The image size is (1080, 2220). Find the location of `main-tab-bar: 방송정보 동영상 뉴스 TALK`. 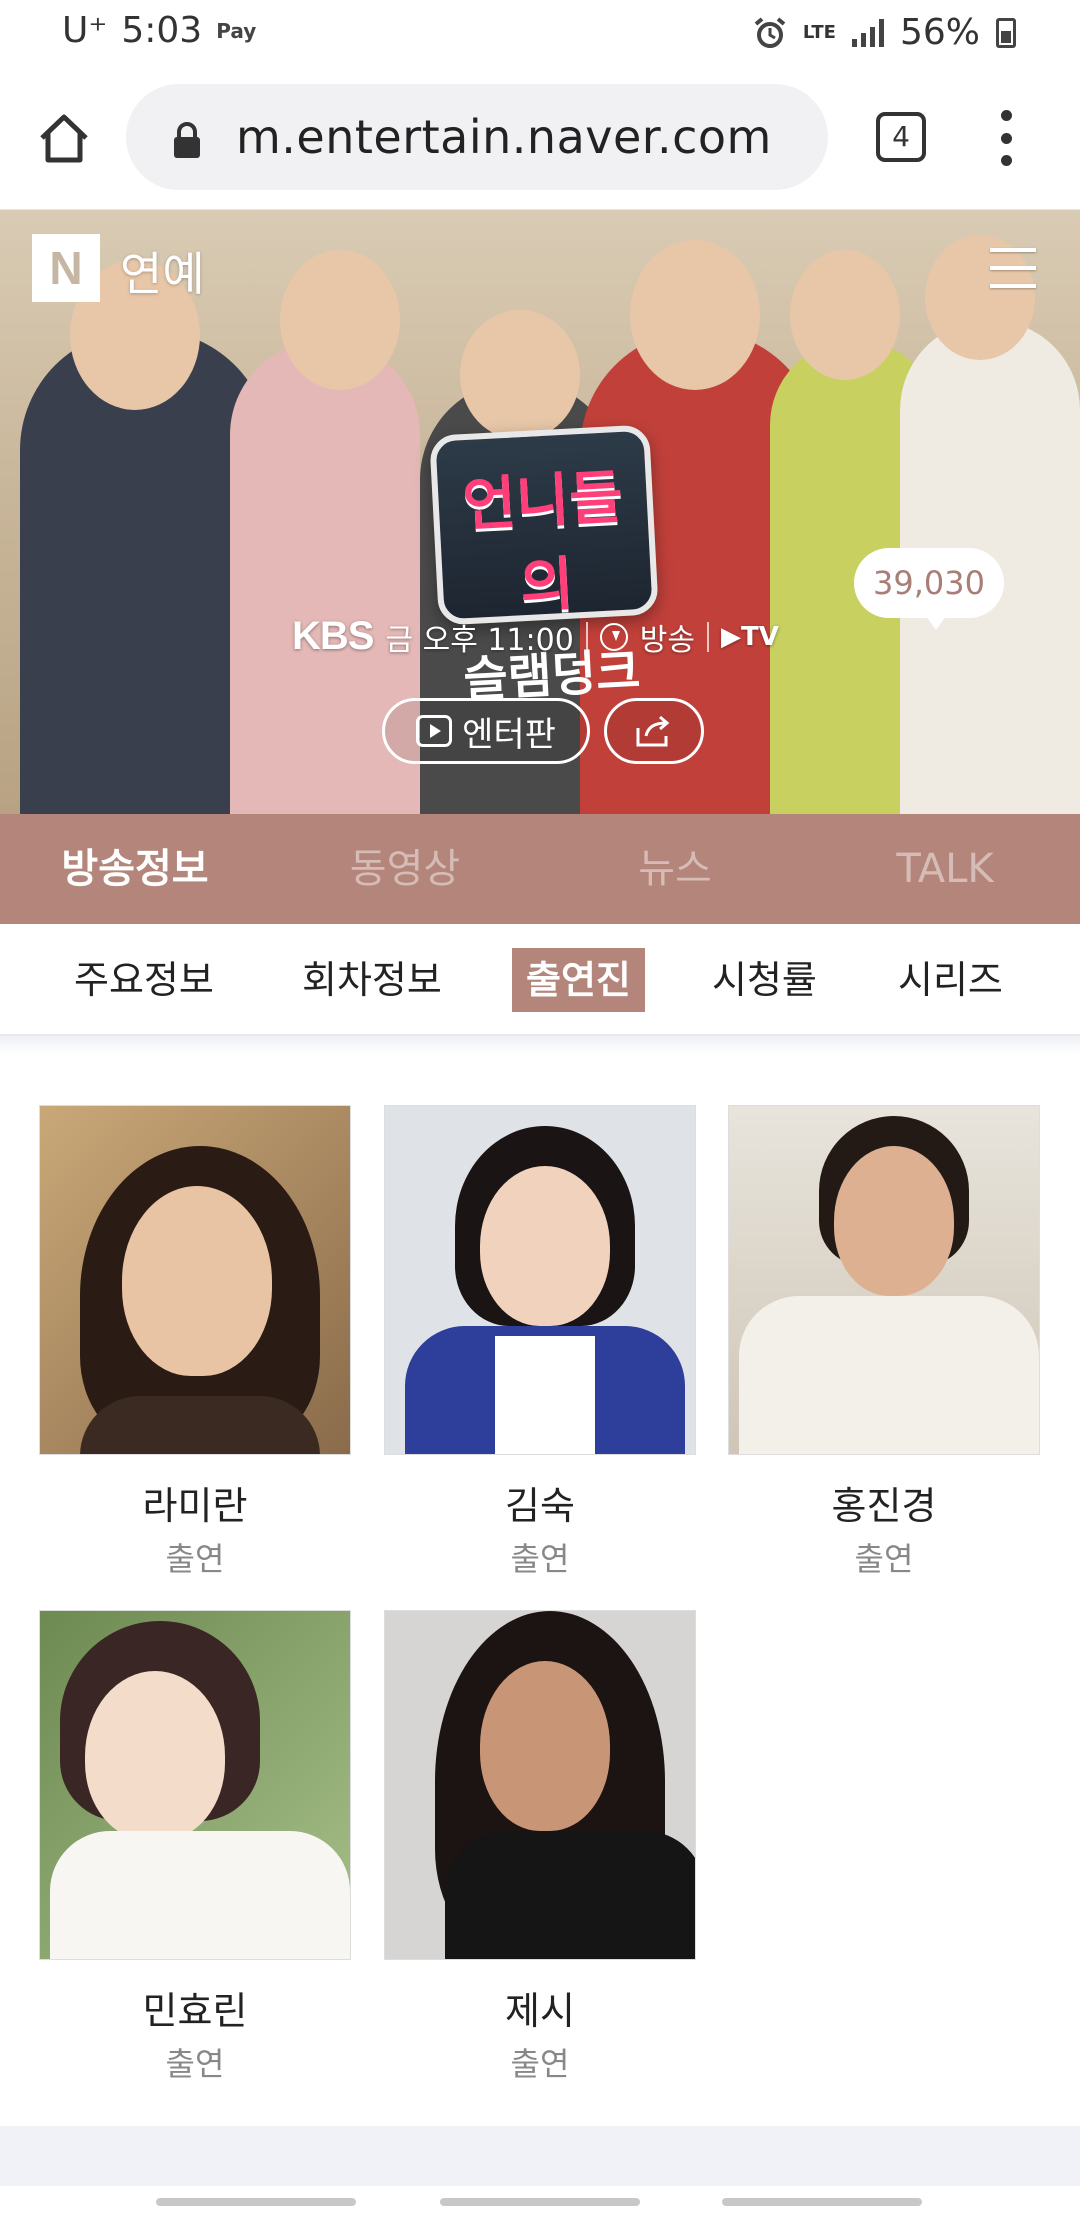

main-tab-bar: 방송정보 동영상 뉴스 TALK is located at coordinates (540, 869).